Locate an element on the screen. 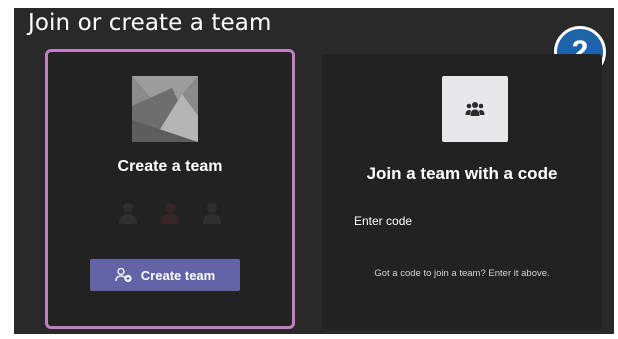  member-avatars is located at coordinates (170, 212).